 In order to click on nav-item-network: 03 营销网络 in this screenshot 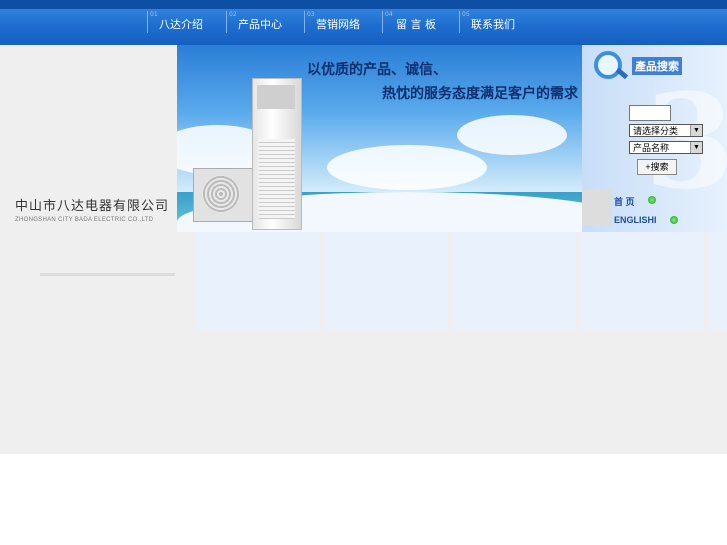, I will do `click(343, 22)`.